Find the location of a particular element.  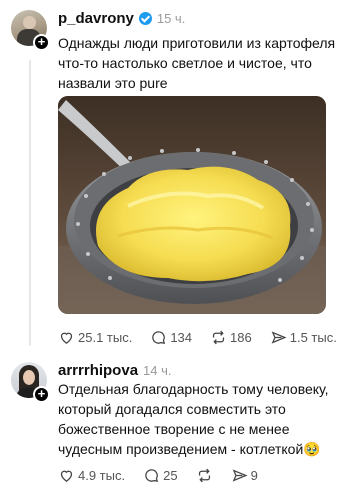

repost-button: 186 is located at coordinates (231, 337).